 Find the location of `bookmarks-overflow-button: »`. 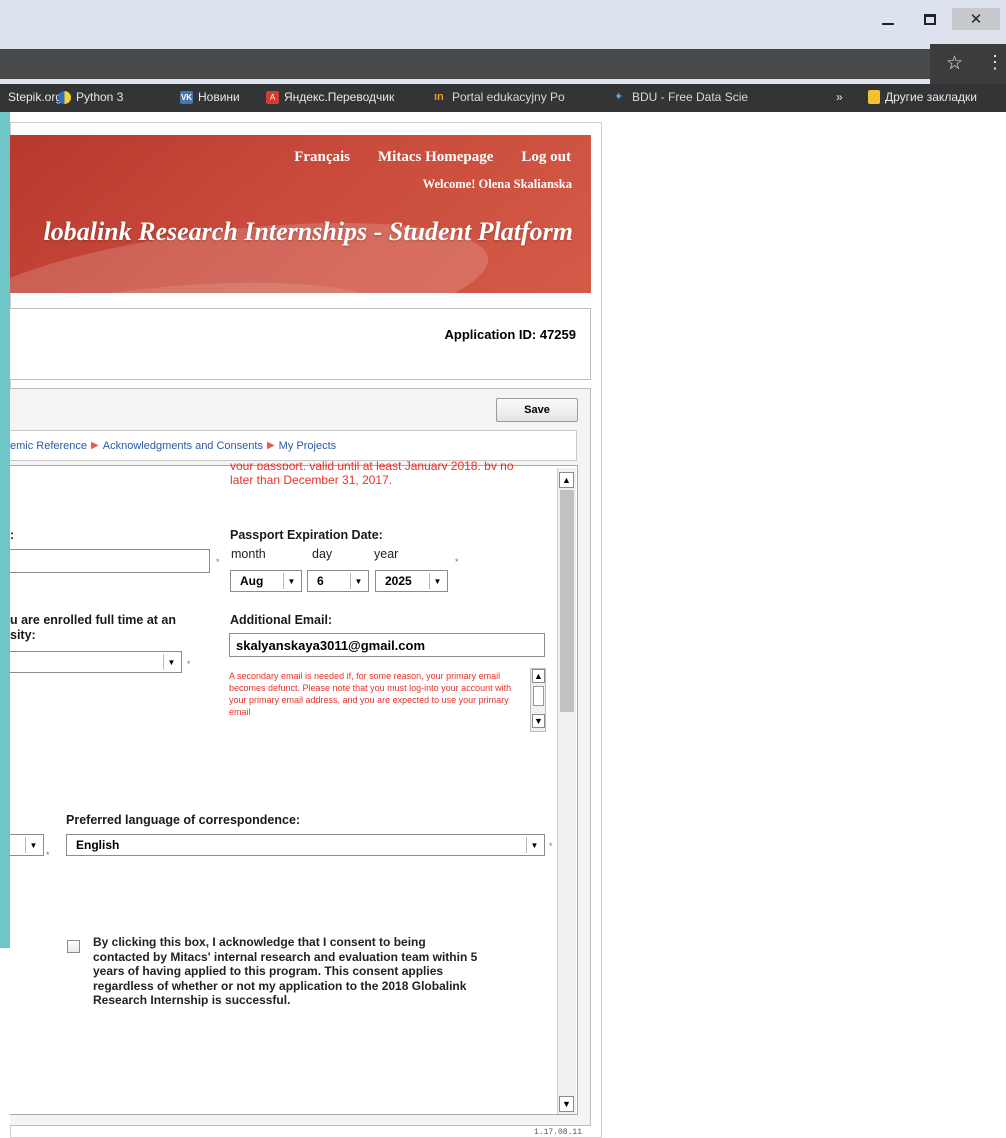

bookmarks-overflow-button: » is located at coordinates (839, 97).